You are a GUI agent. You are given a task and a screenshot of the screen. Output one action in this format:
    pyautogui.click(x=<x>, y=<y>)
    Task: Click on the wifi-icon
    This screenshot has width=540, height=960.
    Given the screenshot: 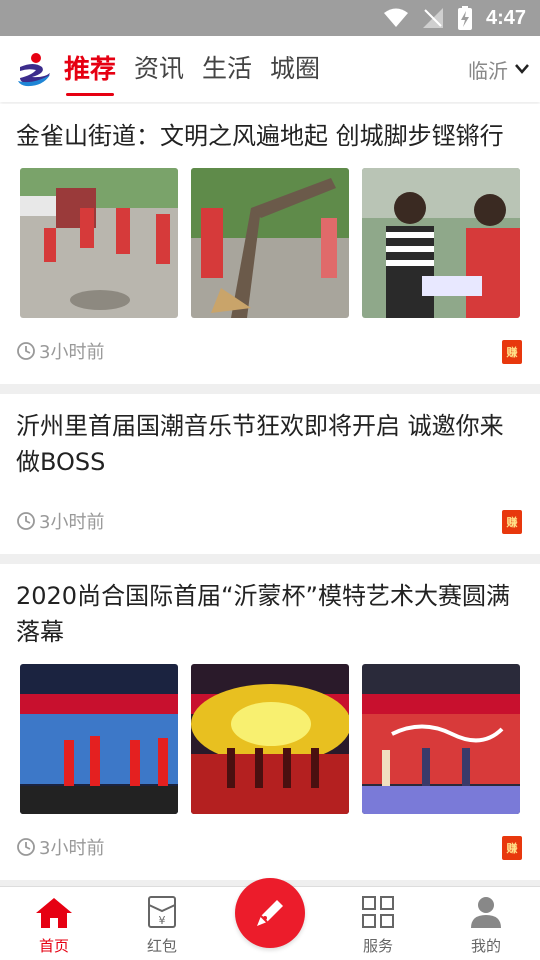 What is the action you would take?
    pyautogui.click(x=395, y=18)
    